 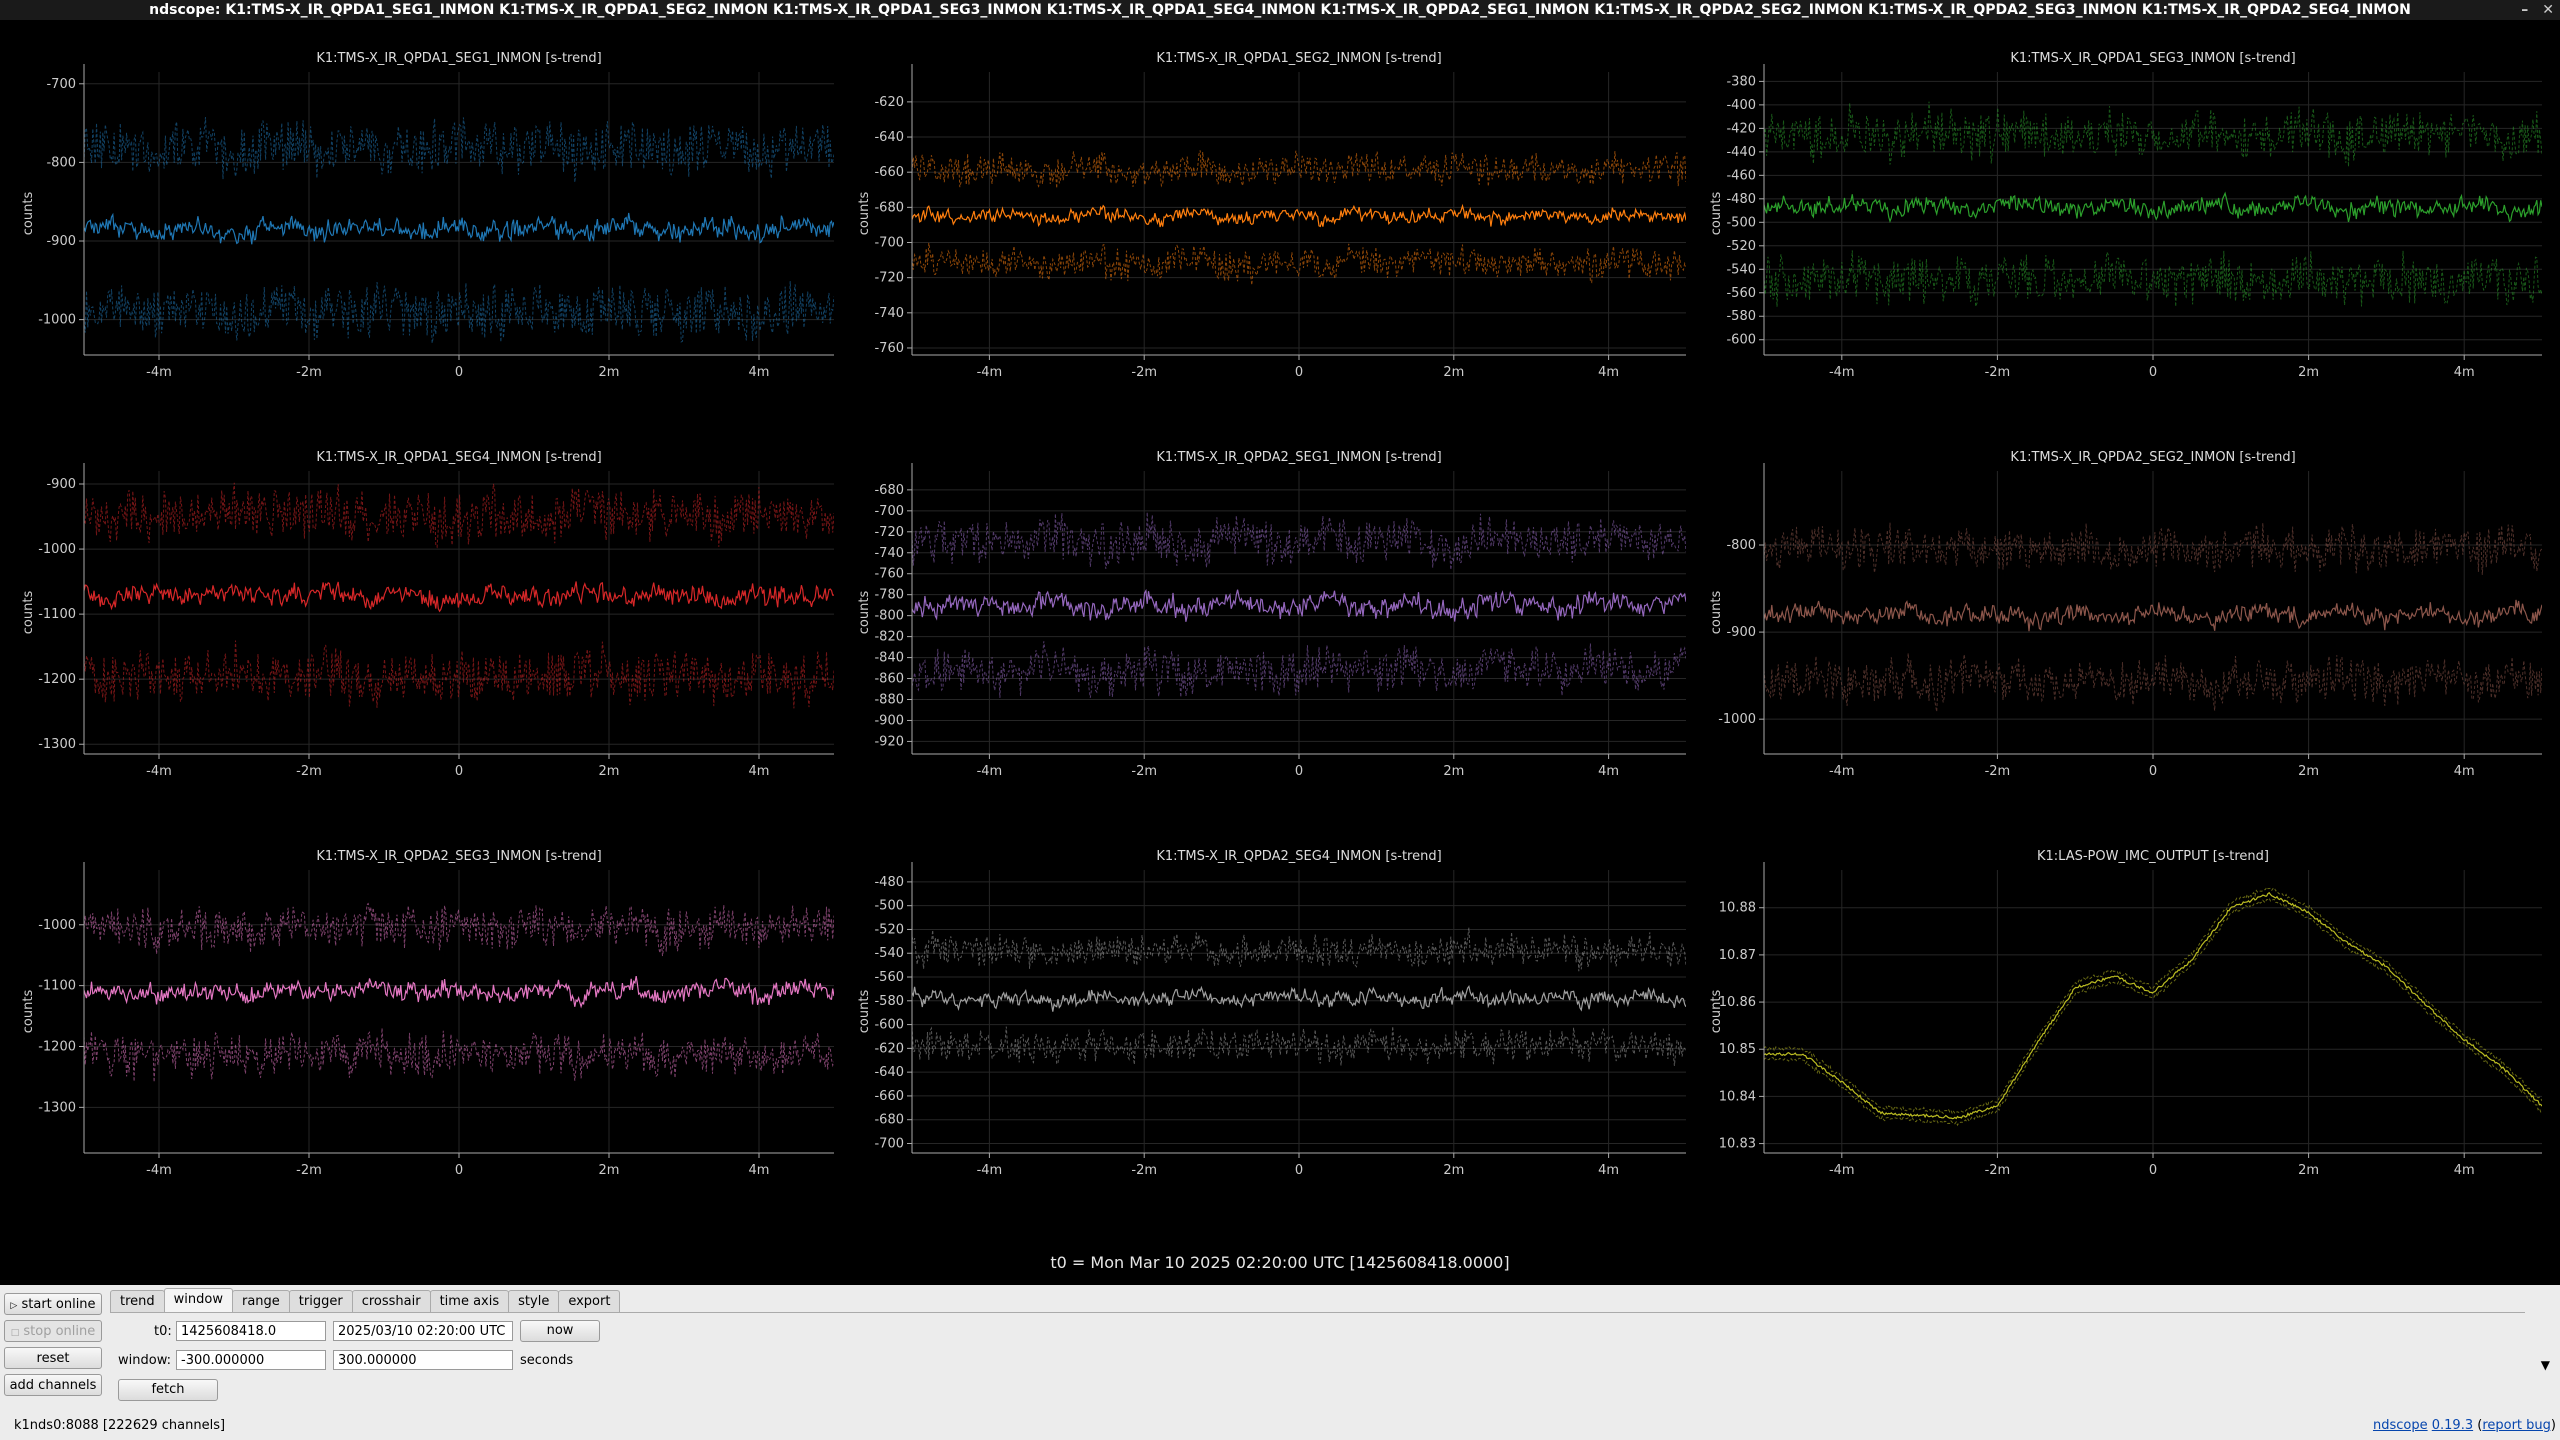 I want to click on window-start-input: -300.000000, so click(x=251, y=1360).